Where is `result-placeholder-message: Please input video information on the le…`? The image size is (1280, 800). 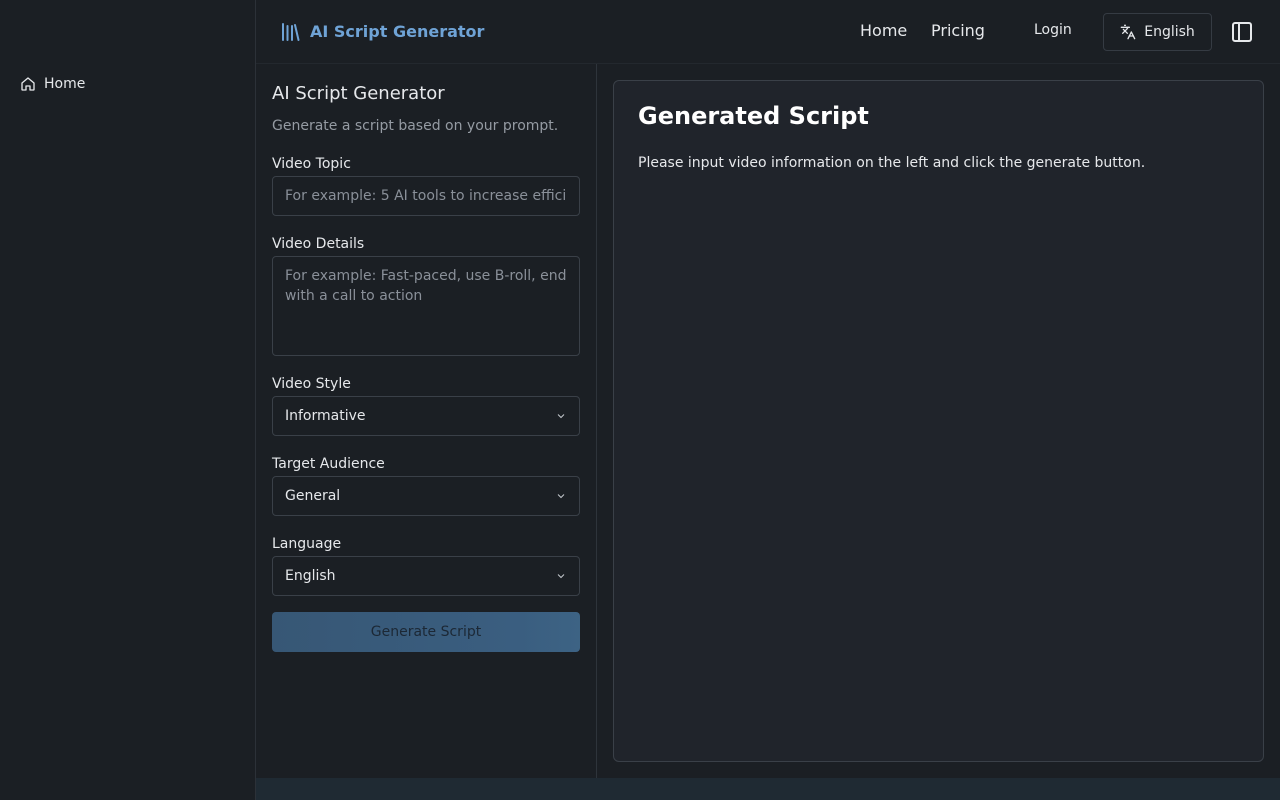 result-placeholder-message: Please input video information on the le… is located at coordinates (892, 163).